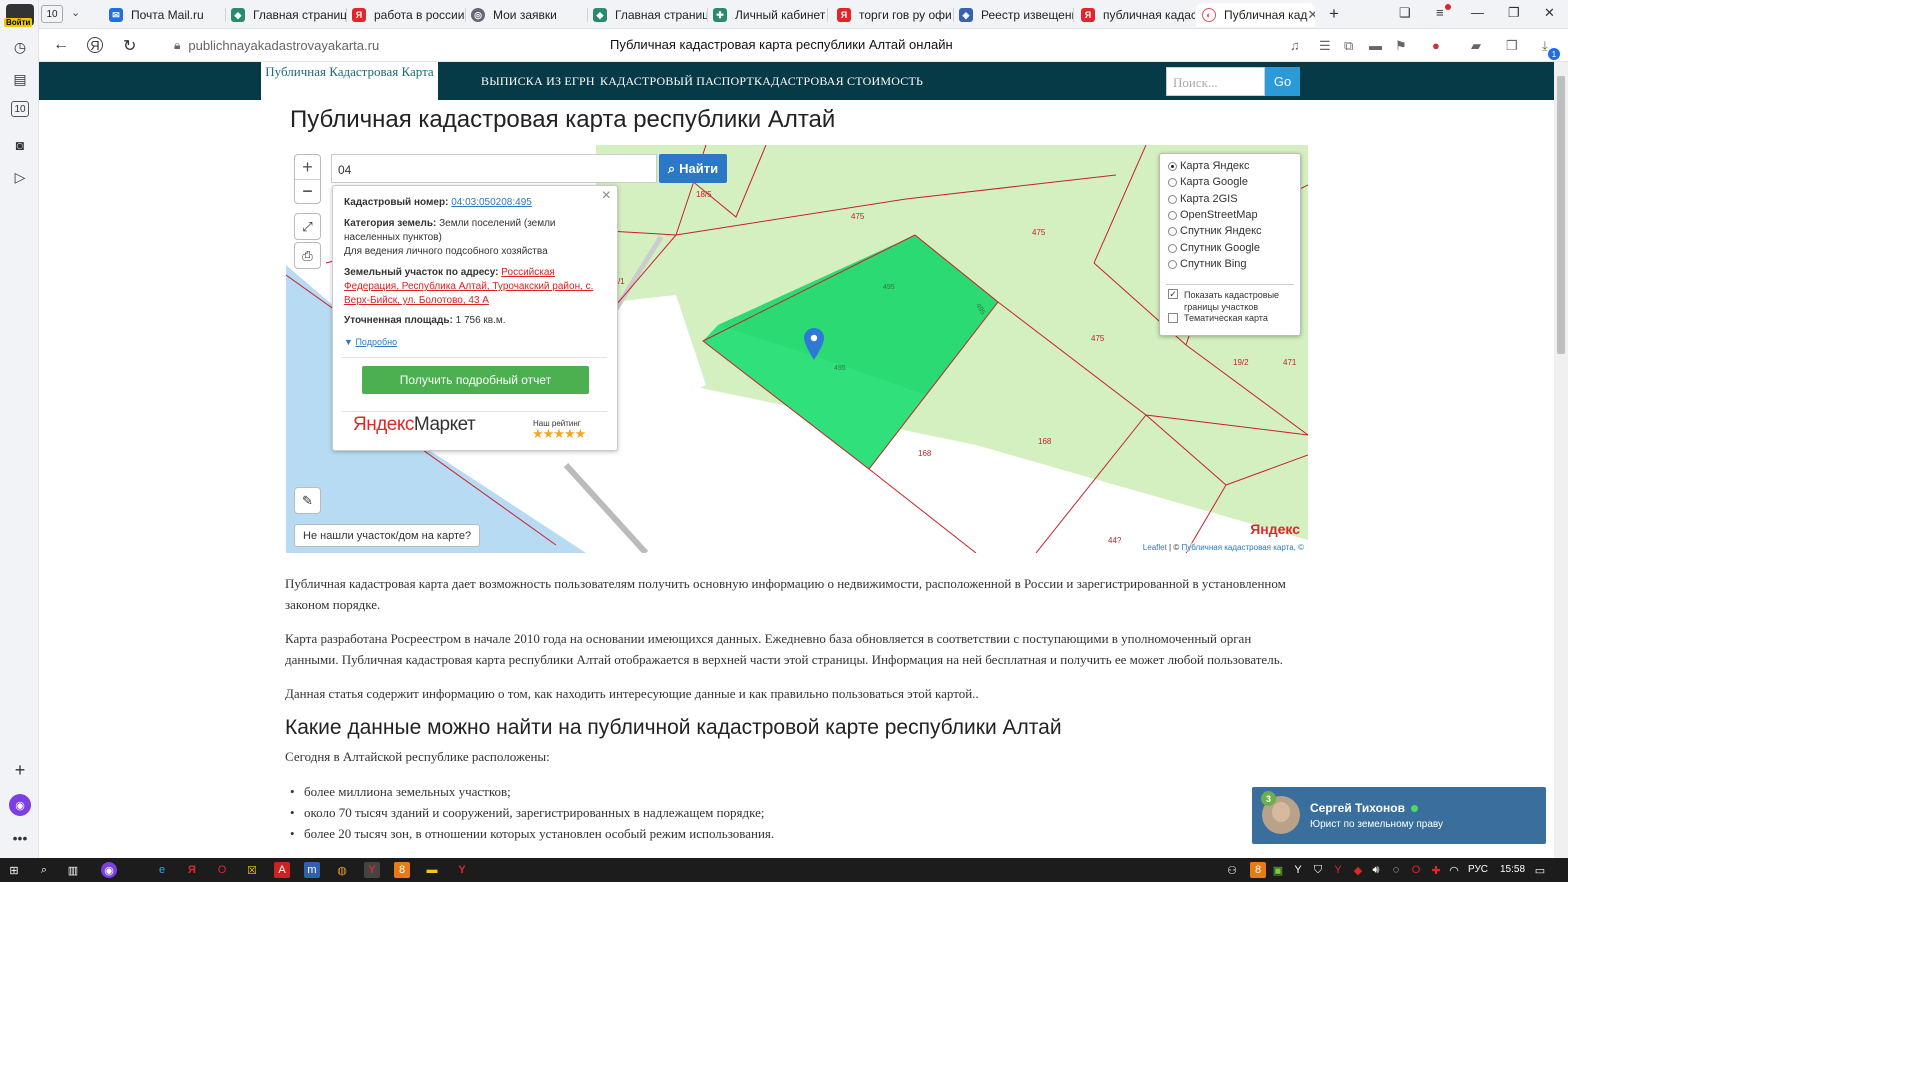  I want to click on page-scrollbar, so click(1561, 460).